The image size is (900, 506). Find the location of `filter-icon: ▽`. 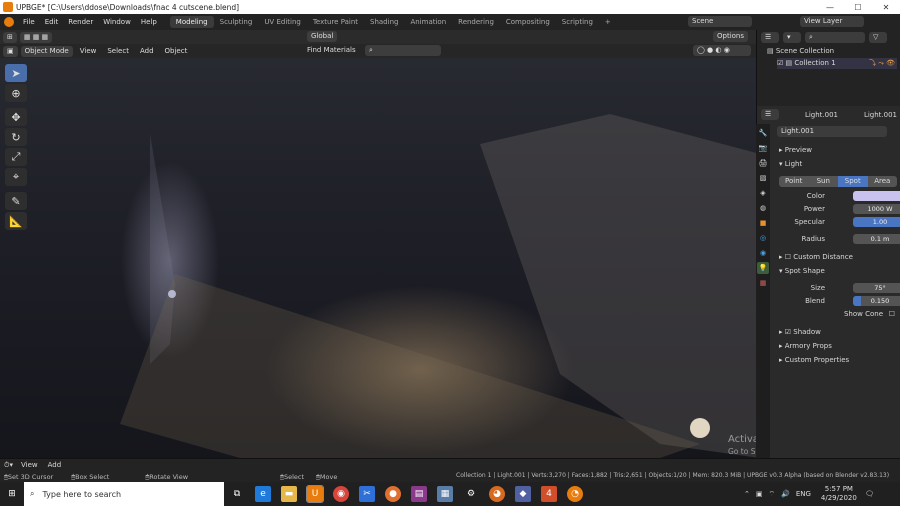

filter-icon: ▽ is located at coordinates (878, 37).